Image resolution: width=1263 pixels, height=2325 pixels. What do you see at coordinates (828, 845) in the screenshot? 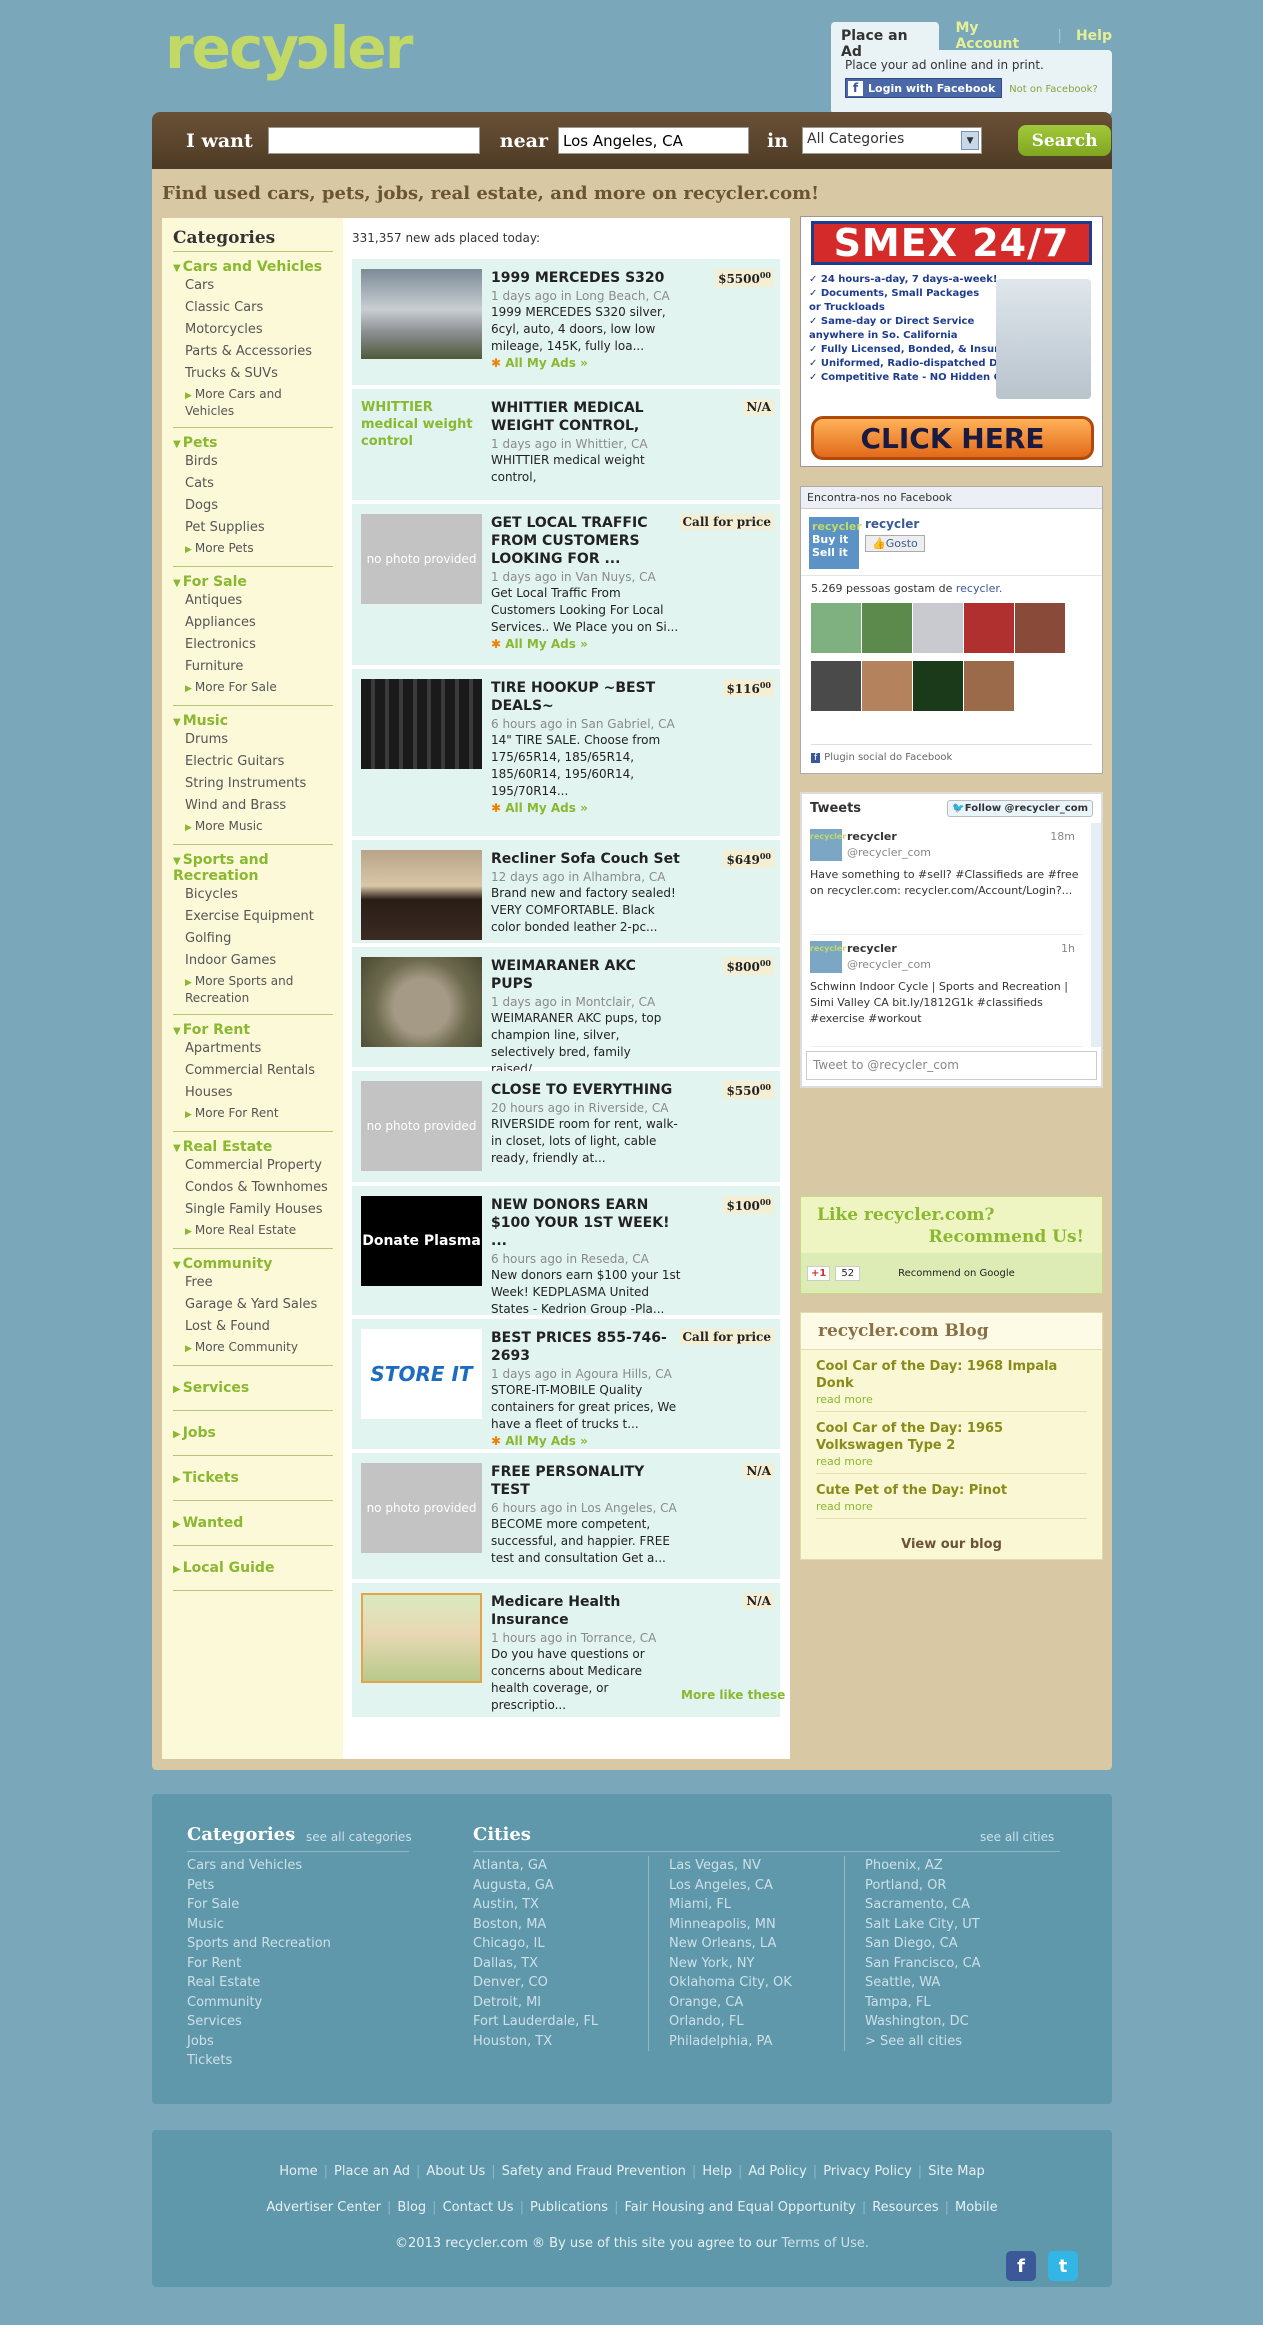
I see `recycler-avatar: recycler` at bounding box center [828, 845].